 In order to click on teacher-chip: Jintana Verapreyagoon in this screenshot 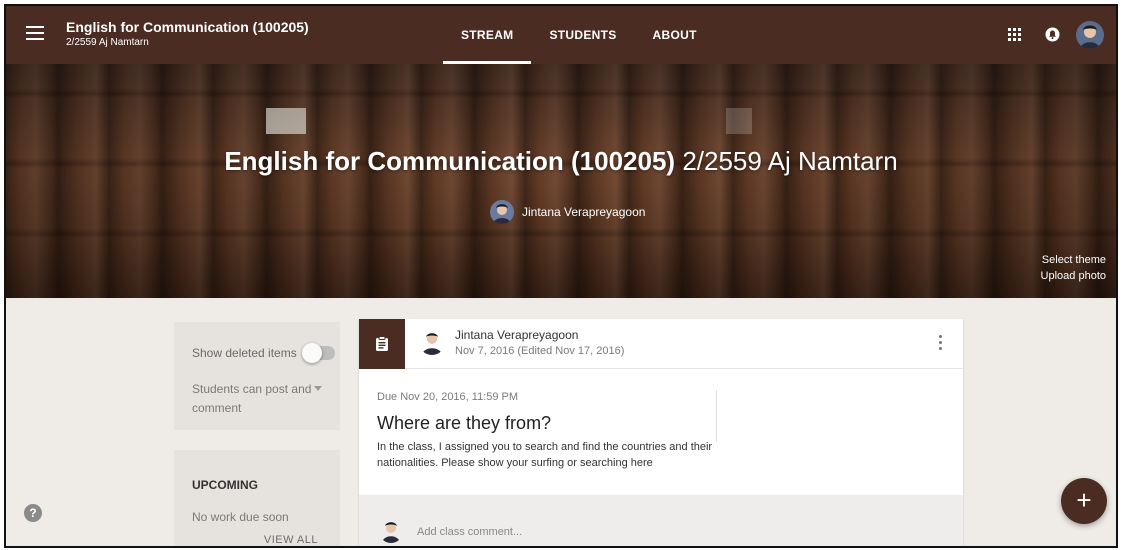, I will do `click(567, 212)`.